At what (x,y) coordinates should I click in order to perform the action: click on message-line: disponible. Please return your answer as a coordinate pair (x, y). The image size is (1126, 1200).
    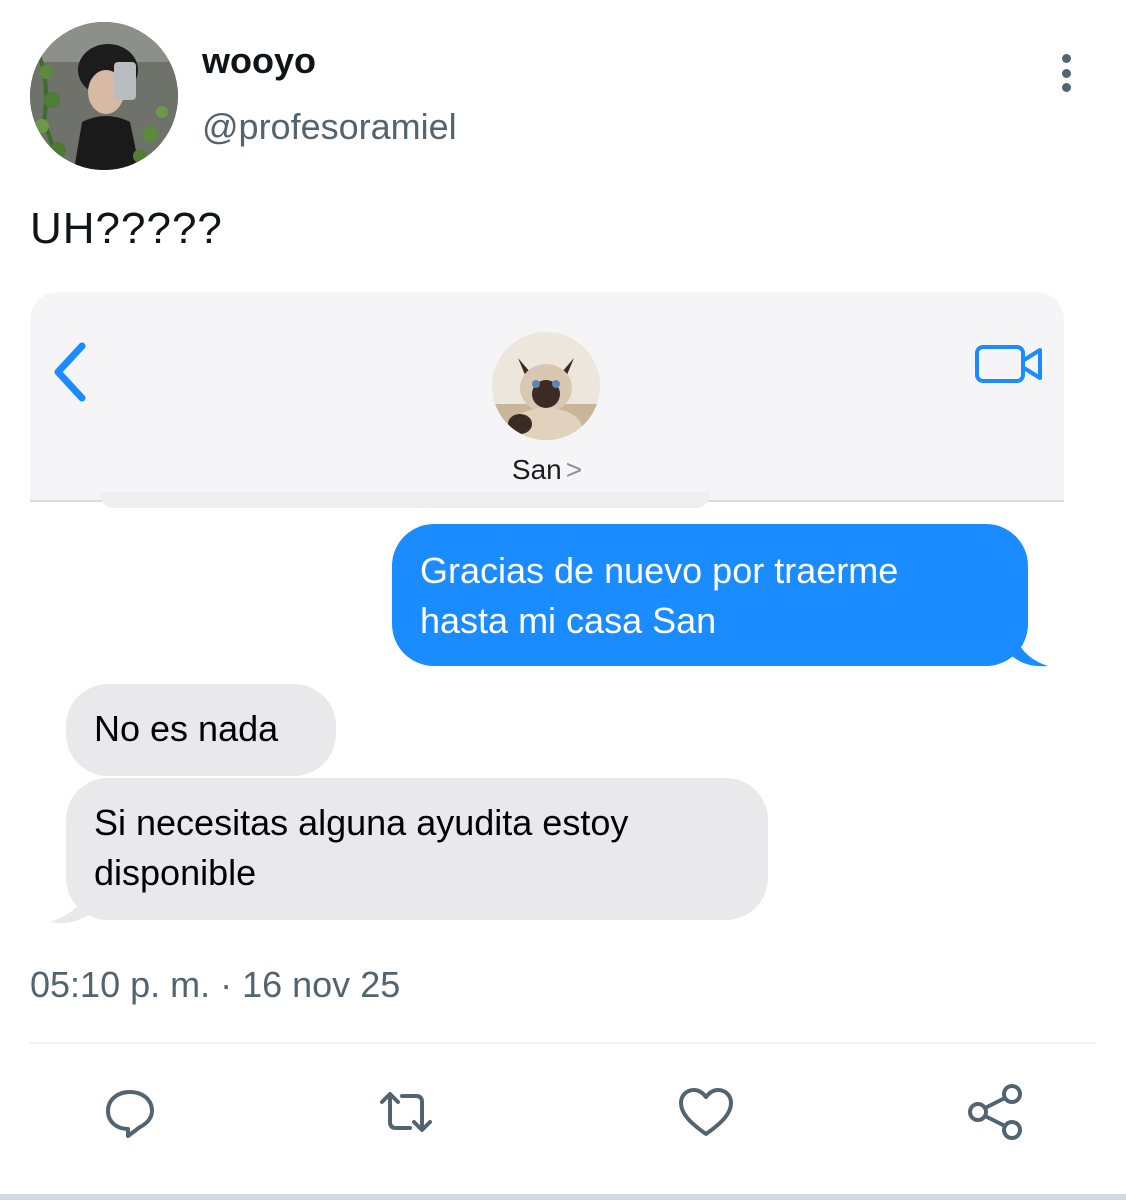
    Looking at the image, I should click on (175, 872).